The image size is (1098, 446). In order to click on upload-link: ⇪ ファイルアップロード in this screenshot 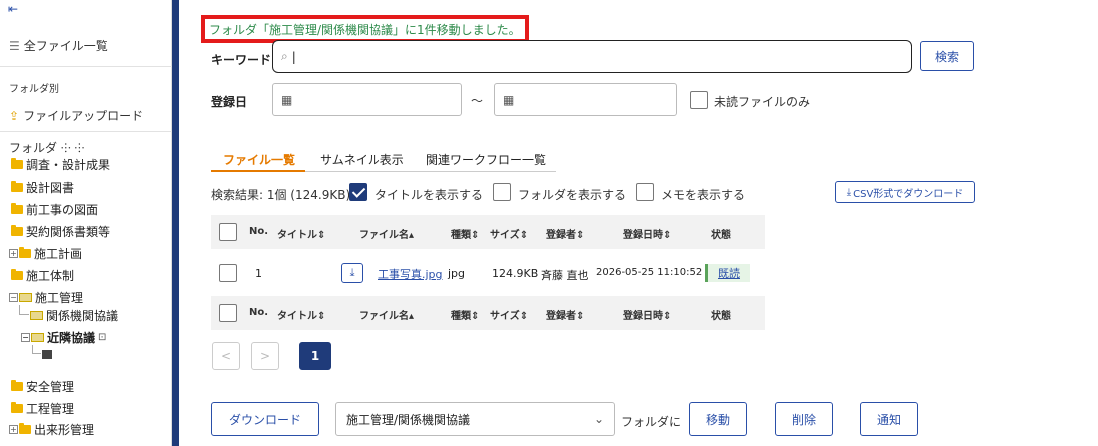, I will do `click(76, 115)`.